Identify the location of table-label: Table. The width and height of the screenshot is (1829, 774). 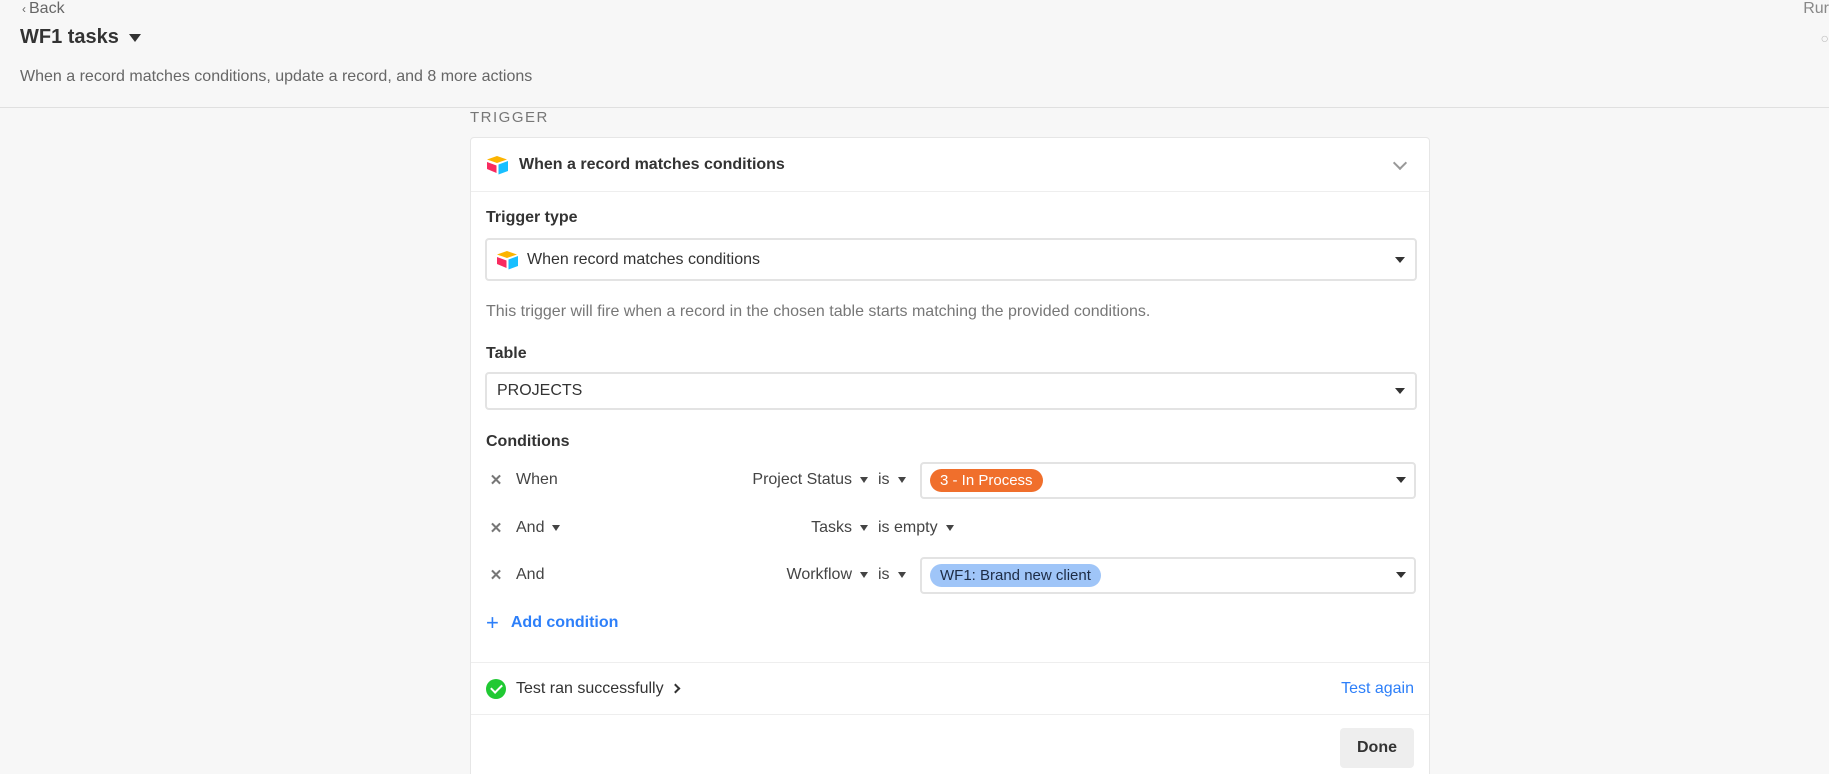
(506, 353).